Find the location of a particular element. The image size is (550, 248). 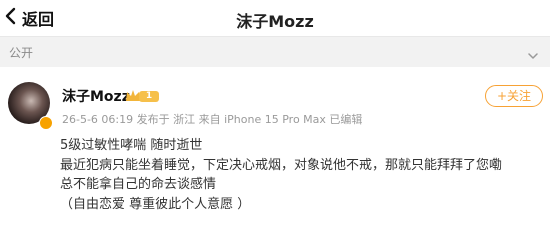

username: 沫子Mozz is located at coordinates (96, 96).